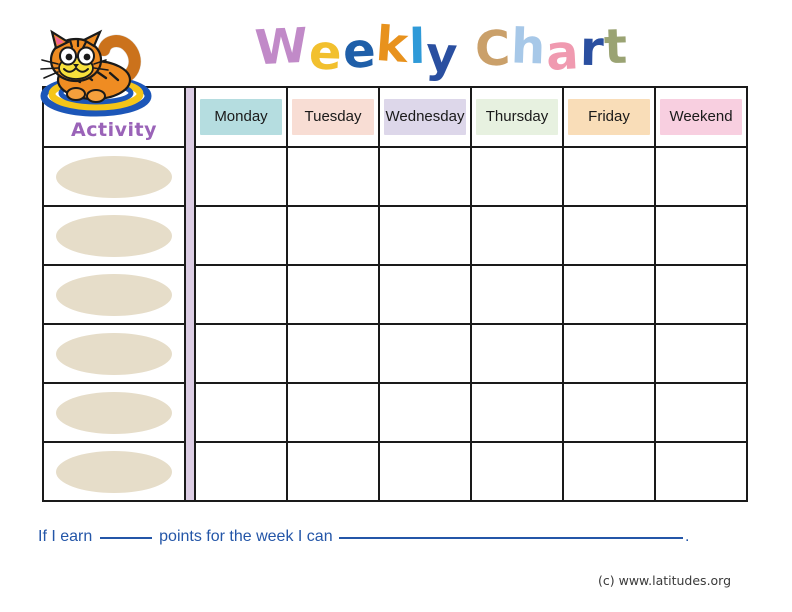 Image resolution: width=792 pixels, height=612 pixels. I want to click on reward-blank-input, so click(511, 538).